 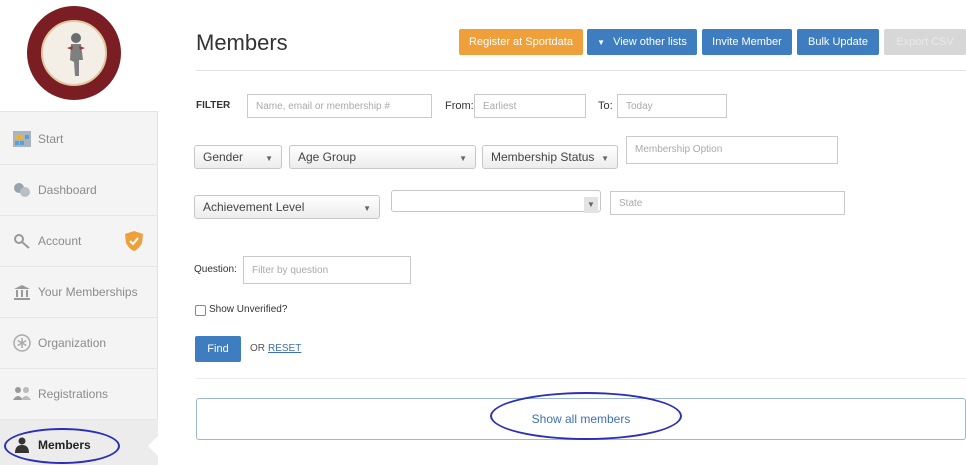 What do you see at coordinates (586, 416) in the screenshot?
I see `annotation-circle-show-all` at bounding box center [586, 416].